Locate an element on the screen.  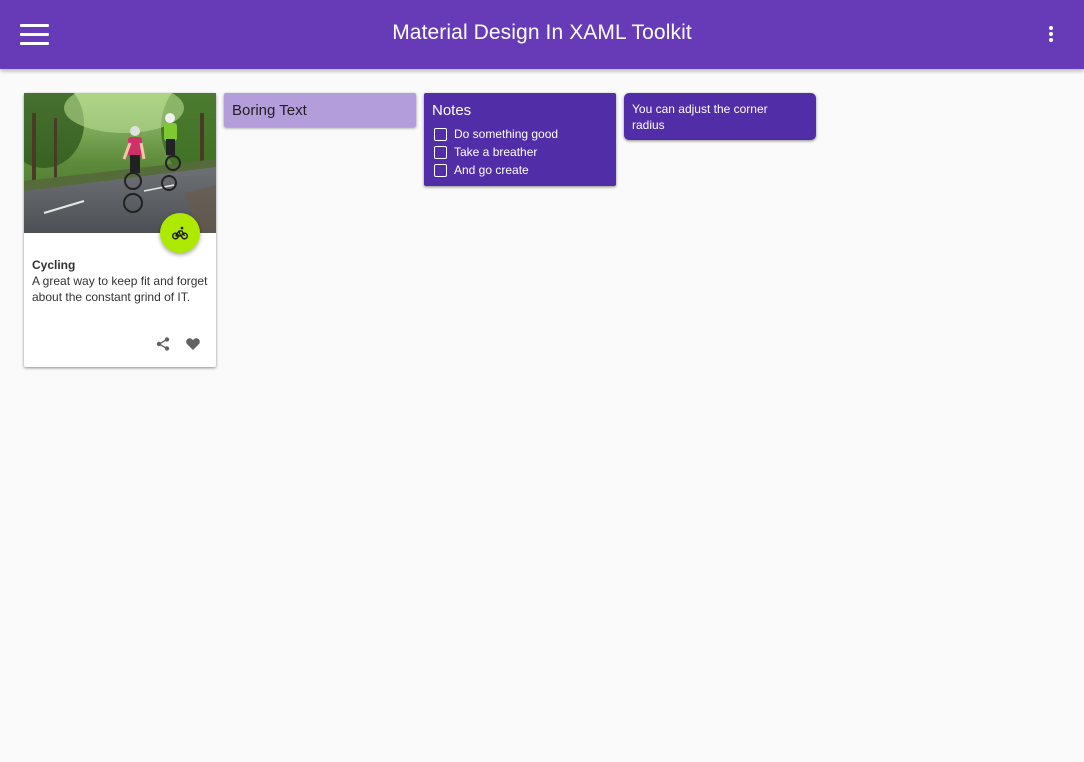
checkbox-label: And go create is located at coordinates (491, 170).